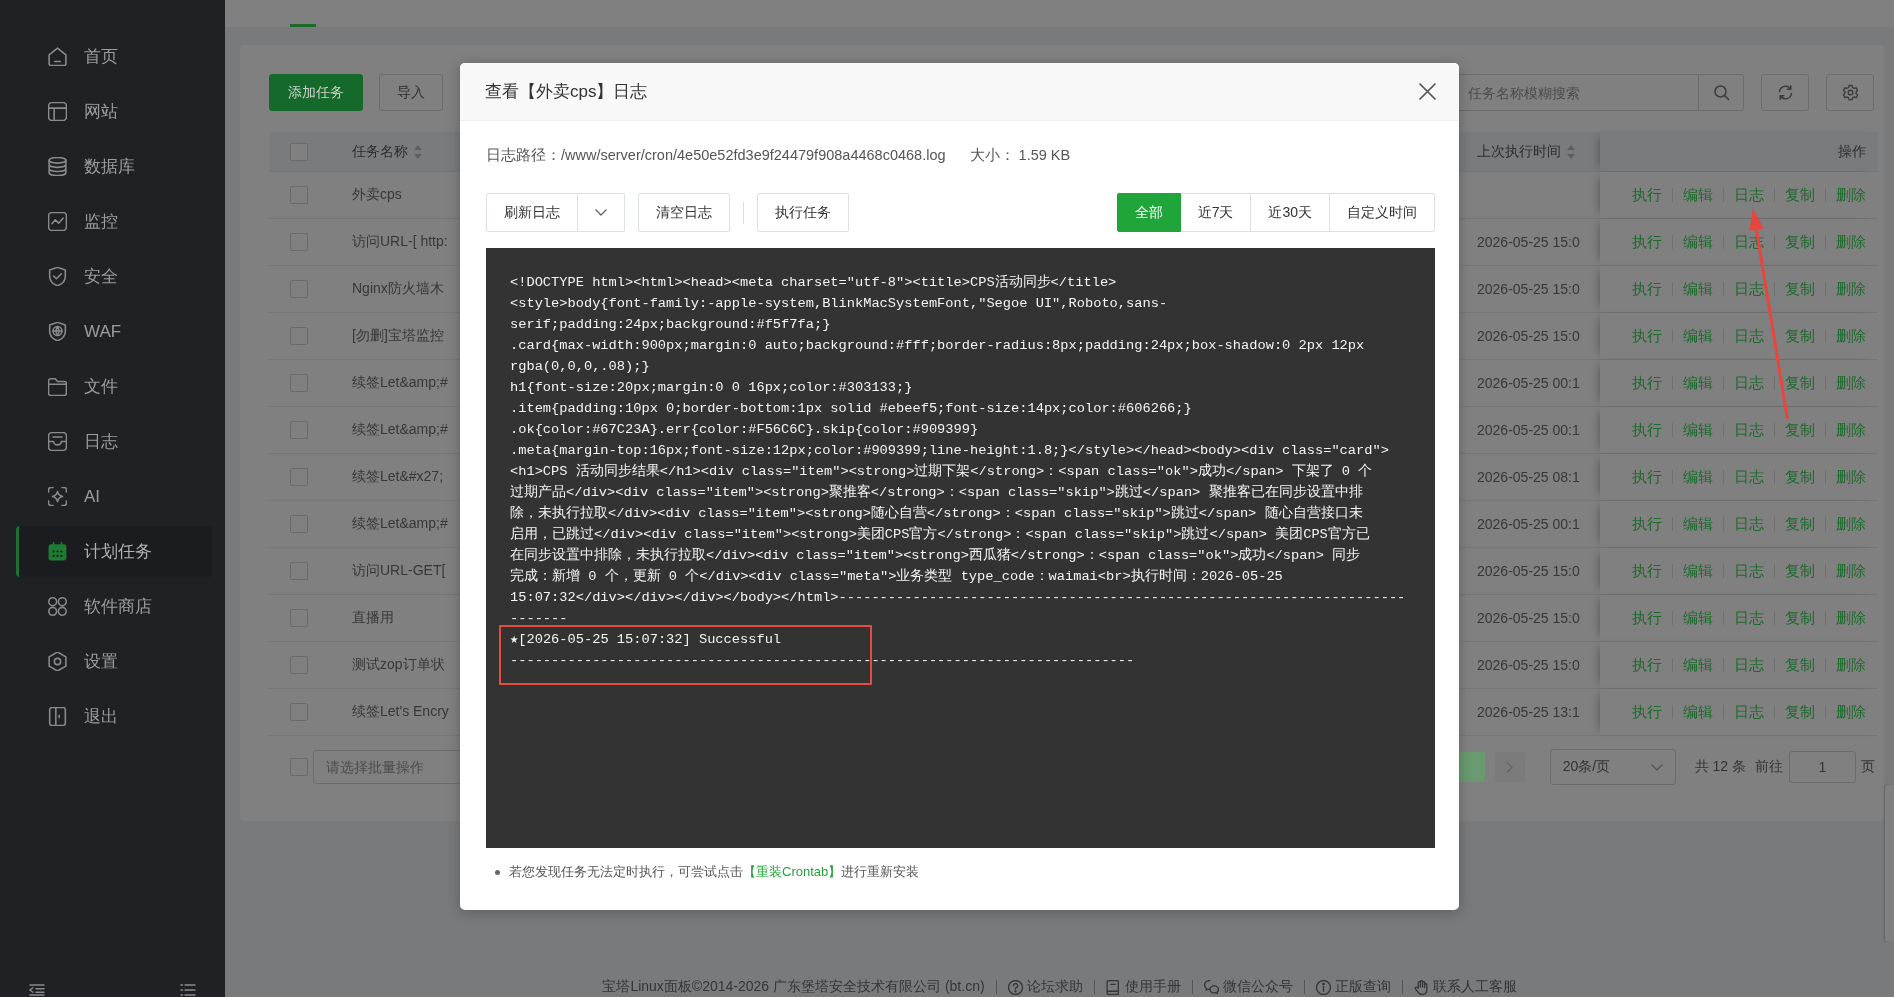 This screenshot has width=1894, height=997. What do you see at coordinates (1850, 92) in the screenshot?
I see `settings-button` at bounding box center [1850, 92].